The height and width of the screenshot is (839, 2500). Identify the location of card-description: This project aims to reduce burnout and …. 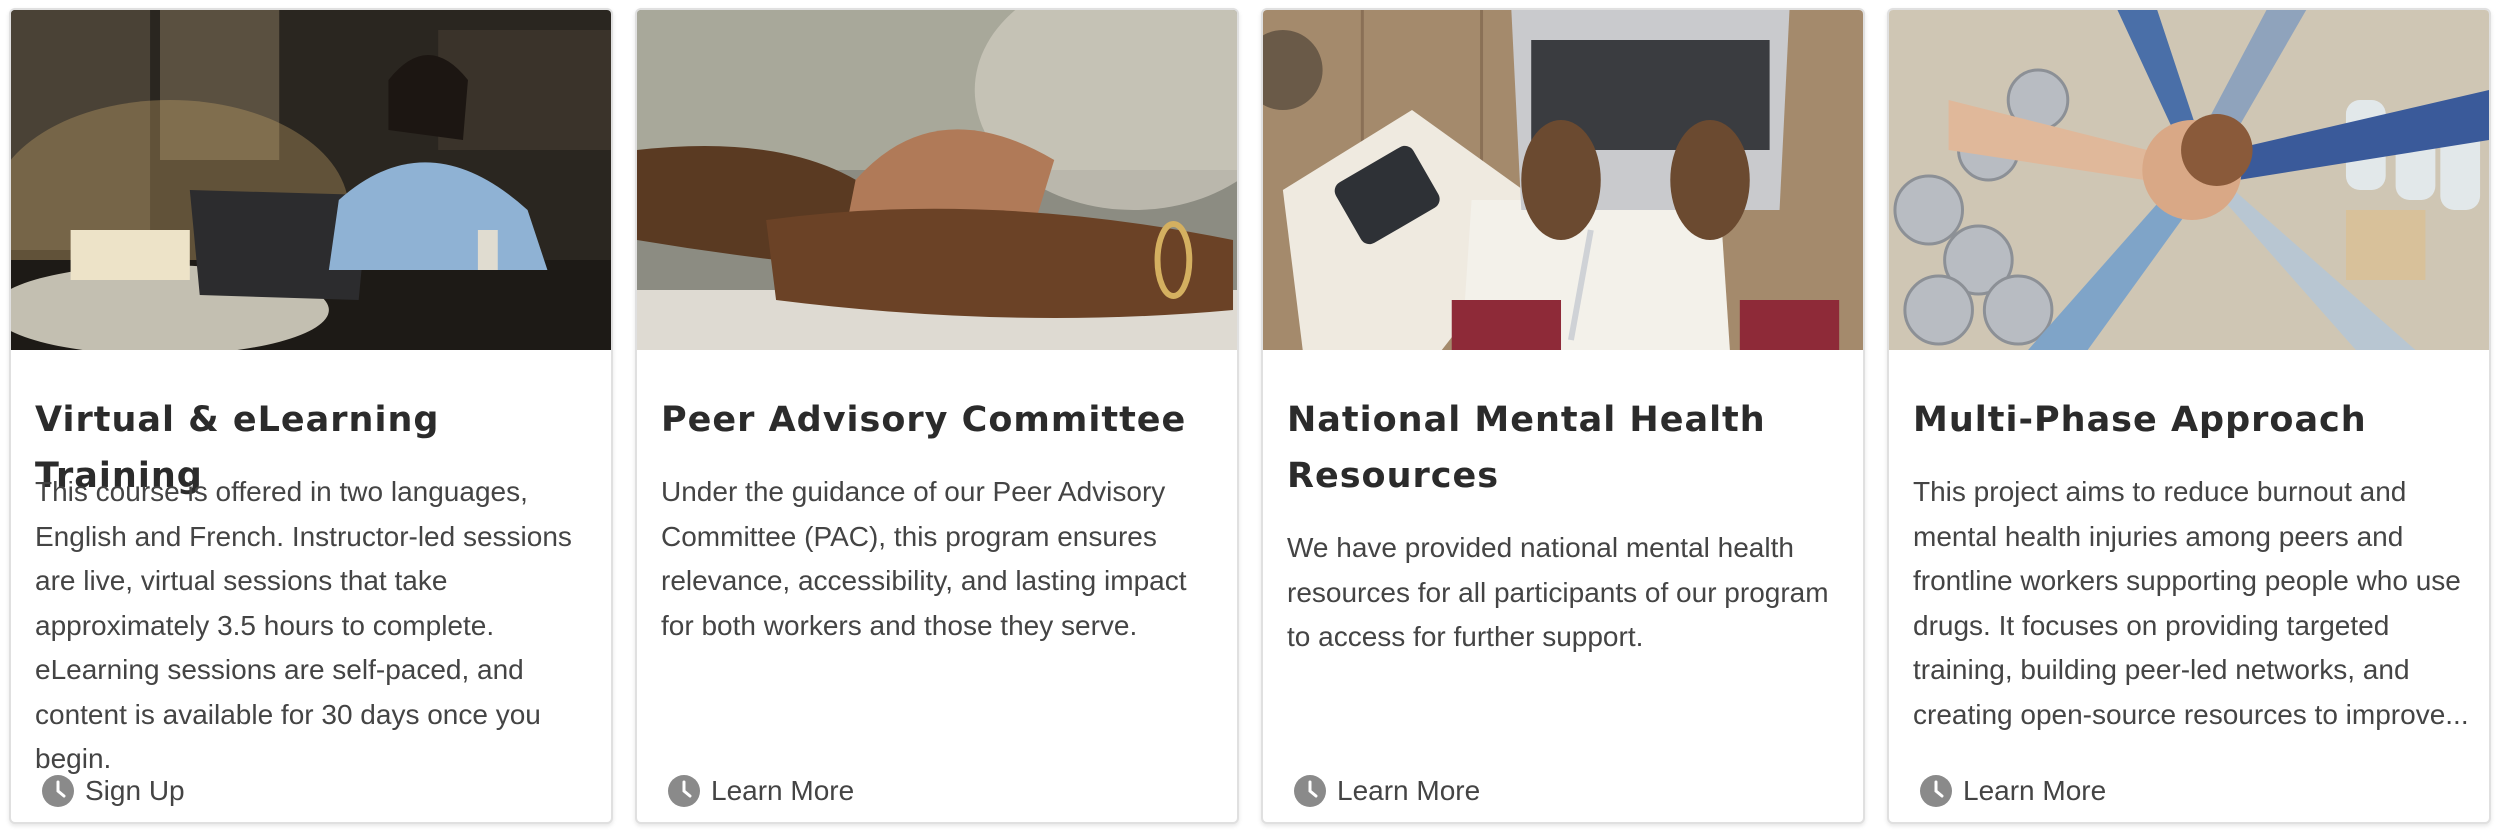
(2191, 603).